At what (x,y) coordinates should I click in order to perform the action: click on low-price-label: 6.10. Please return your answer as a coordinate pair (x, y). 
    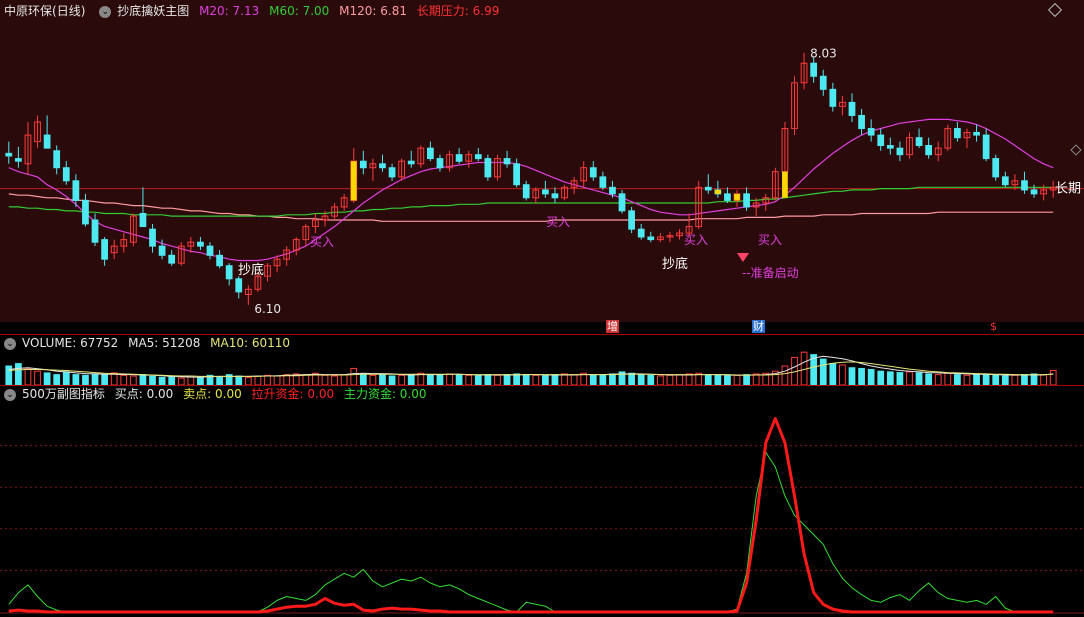
    Looking at the image, I should click on (267, 309).